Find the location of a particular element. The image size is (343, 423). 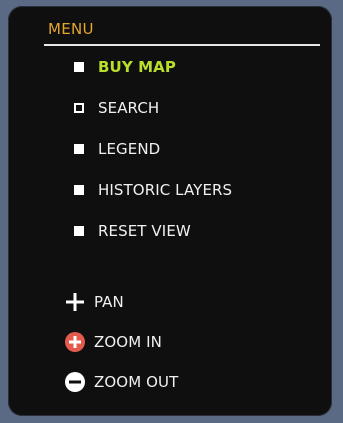

menu-item-label: SEARCH is located at coordinates (129, 108).